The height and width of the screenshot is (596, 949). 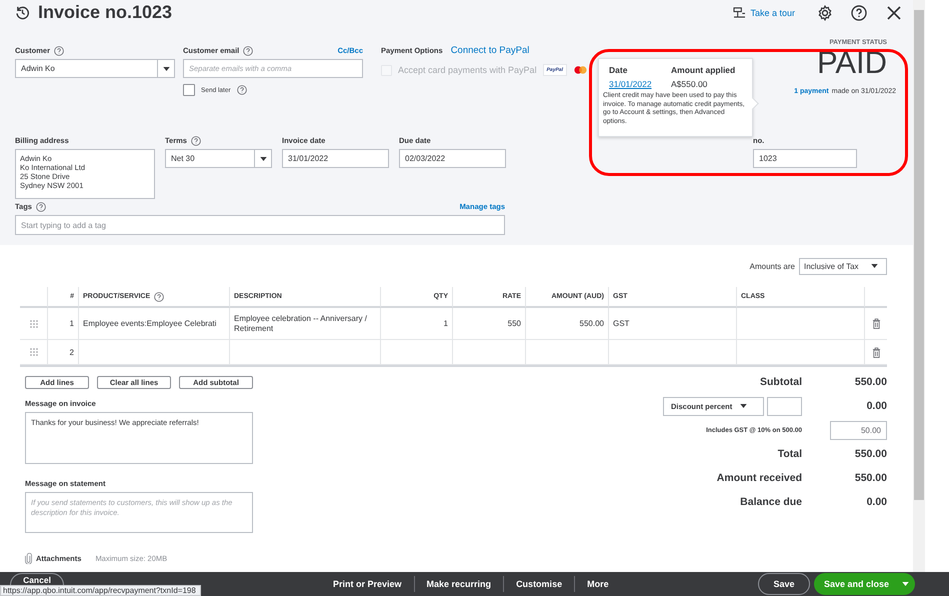 What do you see at coordinates (784, 406) in the screenshot?
I see `discount-field` at bounding box center [784, 406].